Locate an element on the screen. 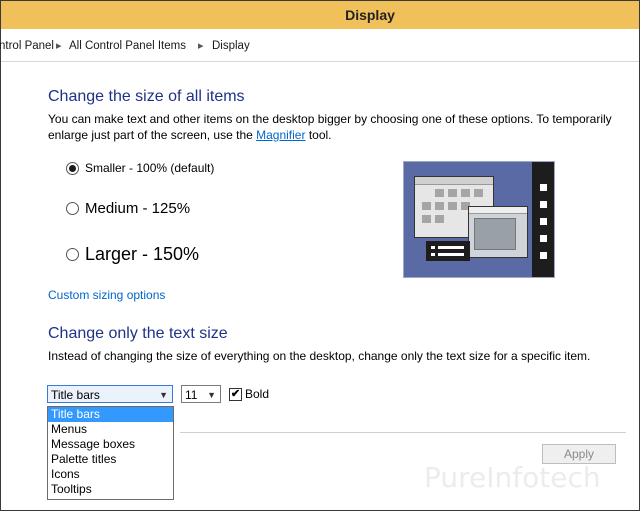 This screenshot has height=511, width=640. watermark: PureInfotech is located at coordinates (512, 477).